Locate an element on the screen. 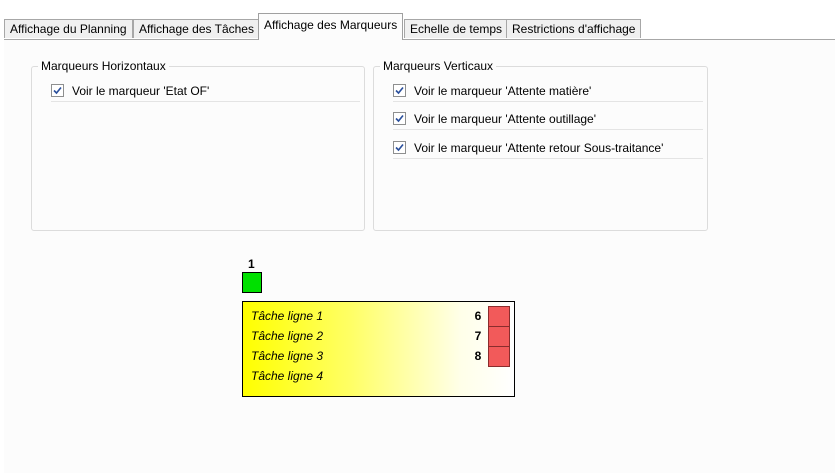 The image size is (835, 473). task-line: Tâche ligne 4 is located at coordinates (287, 376).